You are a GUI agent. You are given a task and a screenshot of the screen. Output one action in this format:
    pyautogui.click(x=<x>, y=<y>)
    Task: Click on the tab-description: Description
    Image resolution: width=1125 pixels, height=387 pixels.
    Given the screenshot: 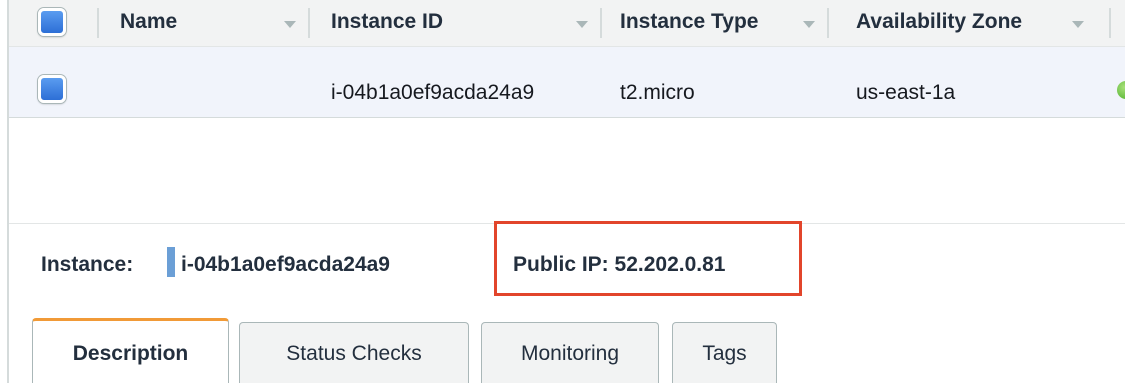 What is the action you would take?
    pyautogui.click(x=130, y=350)
    